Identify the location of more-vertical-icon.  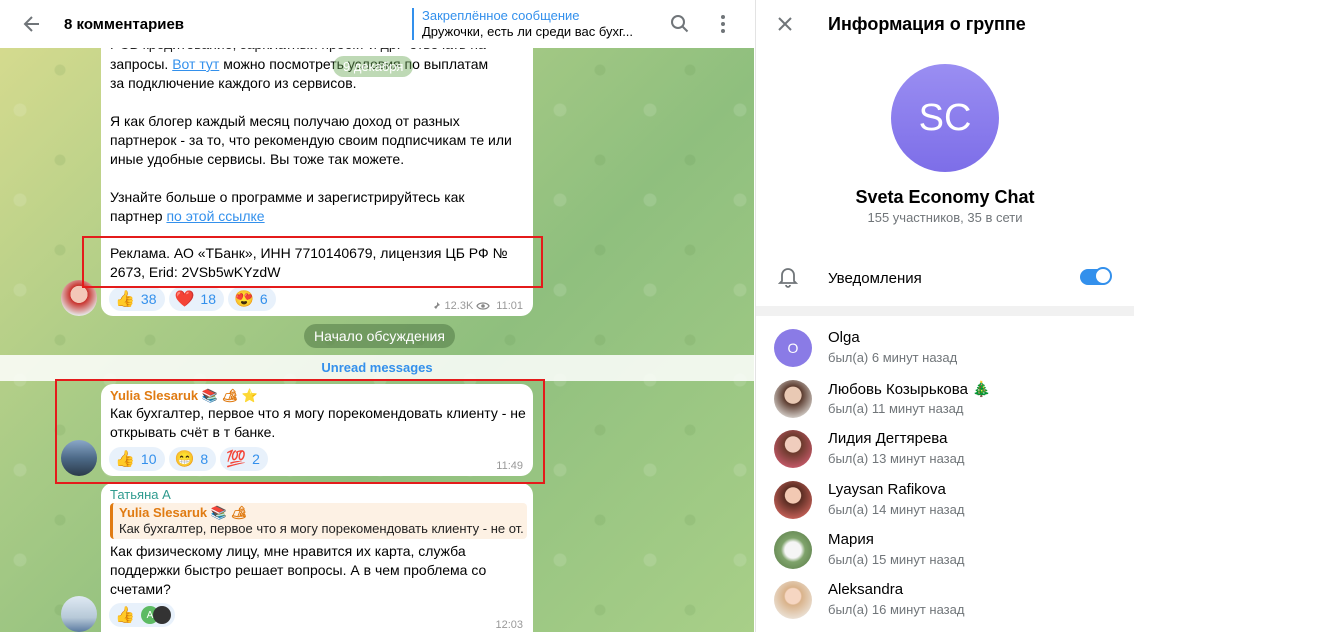
(723, 24).